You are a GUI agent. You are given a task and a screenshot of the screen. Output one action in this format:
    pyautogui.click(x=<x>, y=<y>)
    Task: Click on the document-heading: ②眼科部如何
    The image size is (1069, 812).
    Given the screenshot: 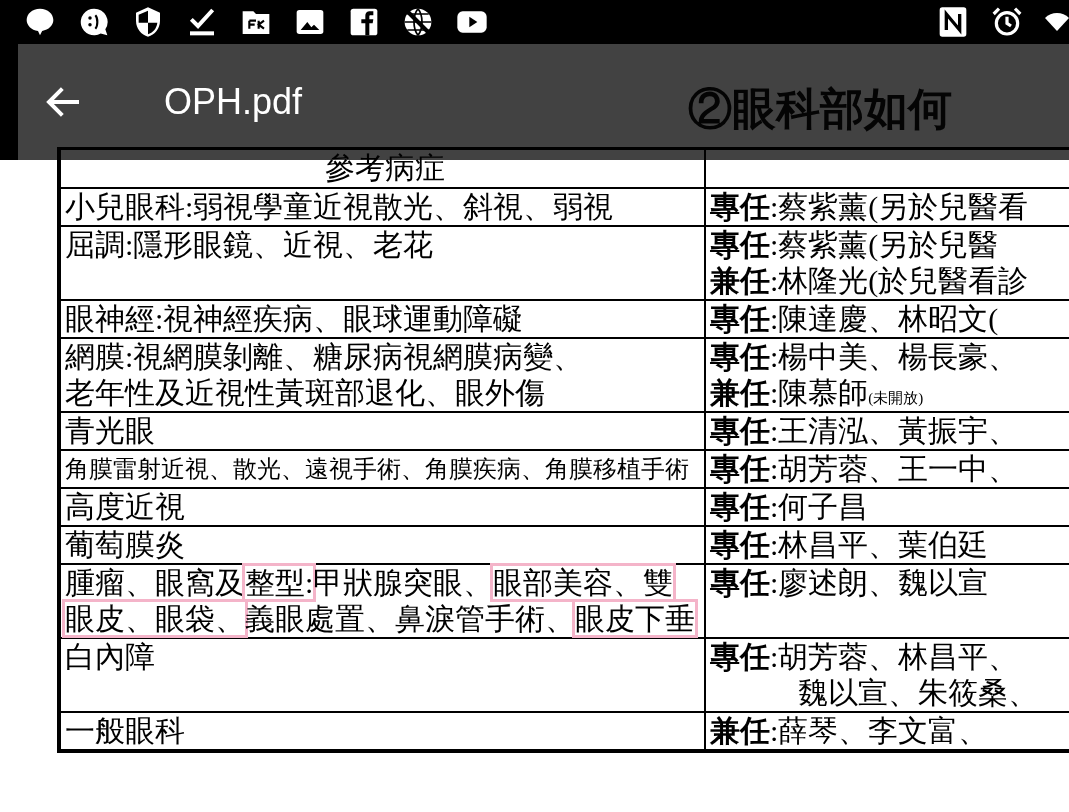 What is the action you would take?
    pyautogui.click(x=820, y=110)
    